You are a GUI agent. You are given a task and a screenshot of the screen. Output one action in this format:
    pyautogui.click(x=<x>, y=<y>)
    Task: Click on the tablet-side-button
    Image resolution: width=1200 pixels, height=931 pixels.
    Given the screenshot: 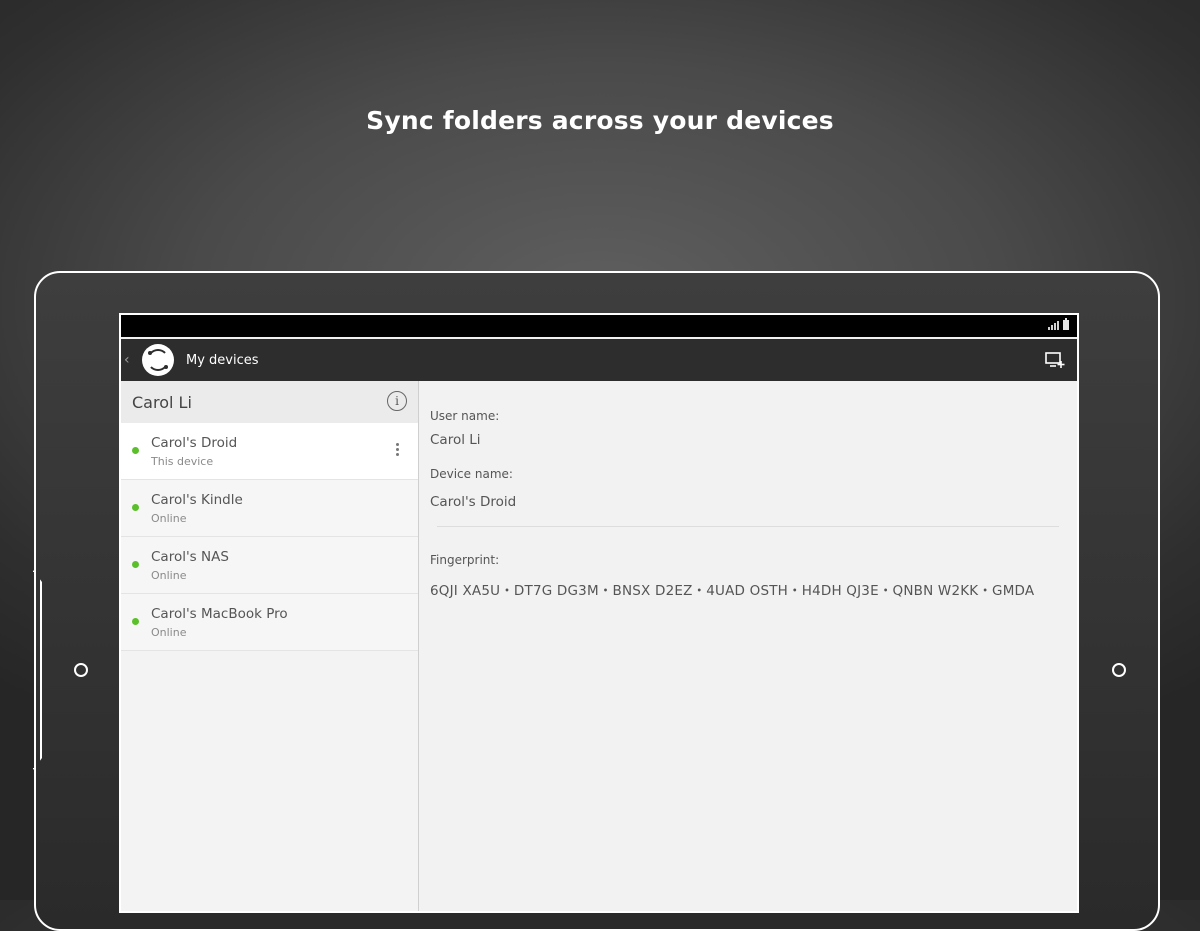 What is the action you would take?
    pyautogui.click(x=37, y=670)
    